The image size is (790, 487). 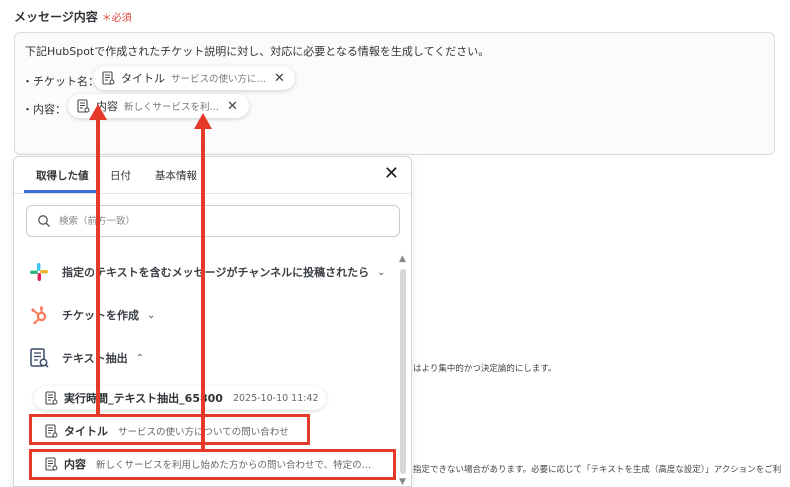 I want to click on annotation-arrows, so click(x=150, y=276).